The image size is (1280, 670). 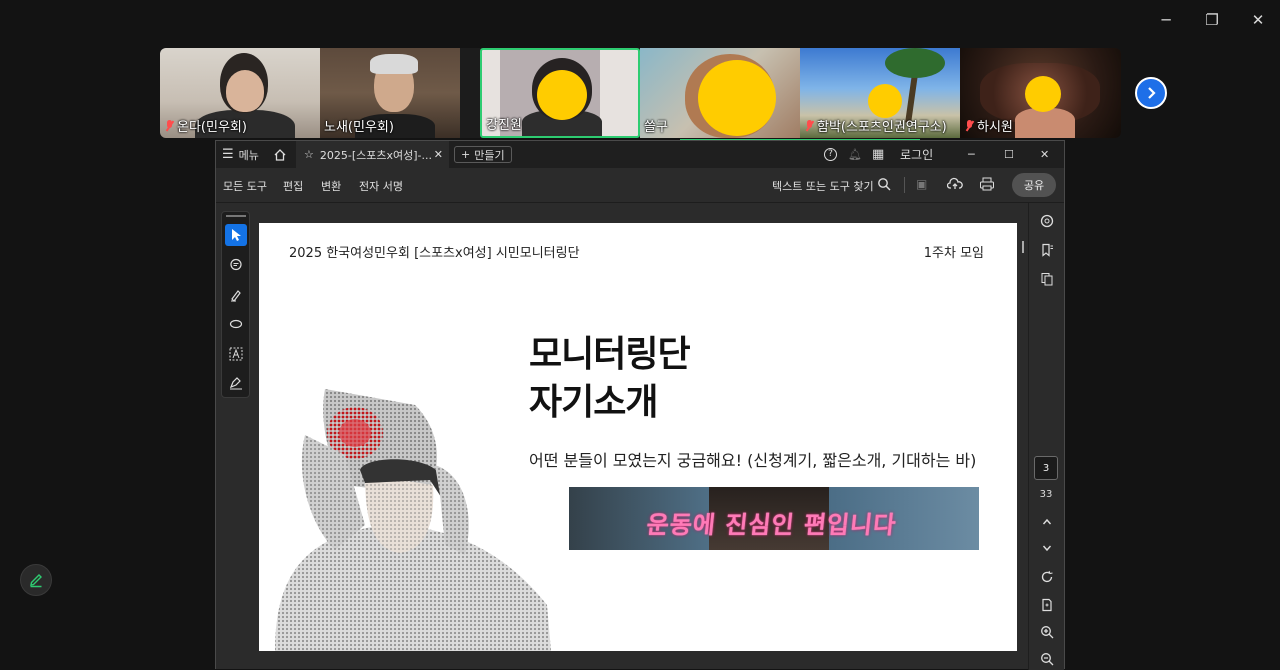 What do you see at coordinates (1046, 494) in the screenshot?
I see `total-pages: 33` at bounding box center [1046, 494].